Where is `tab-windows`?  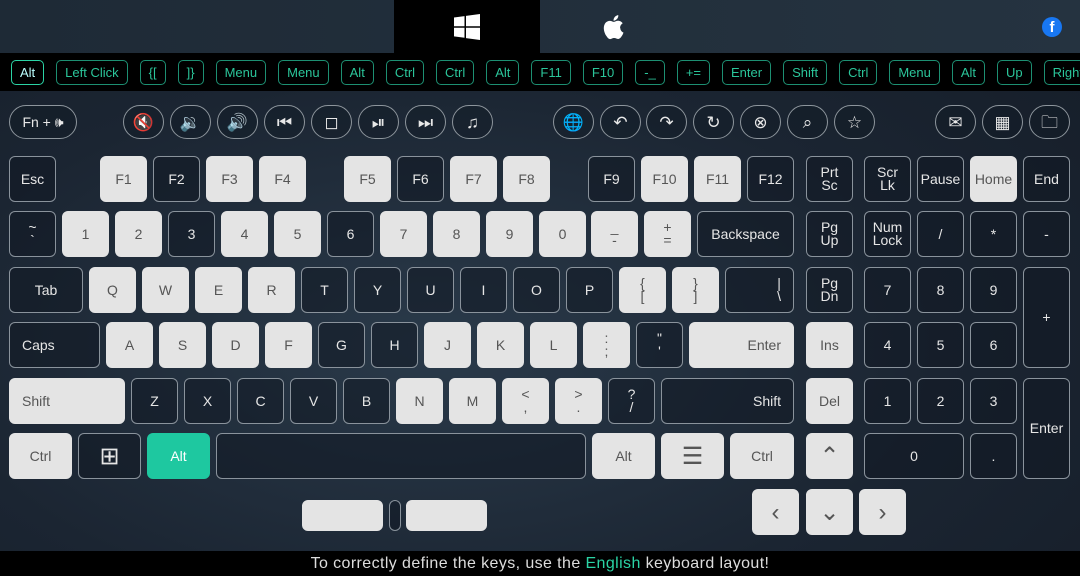 tab-windows is located at coordinates (467, 26).